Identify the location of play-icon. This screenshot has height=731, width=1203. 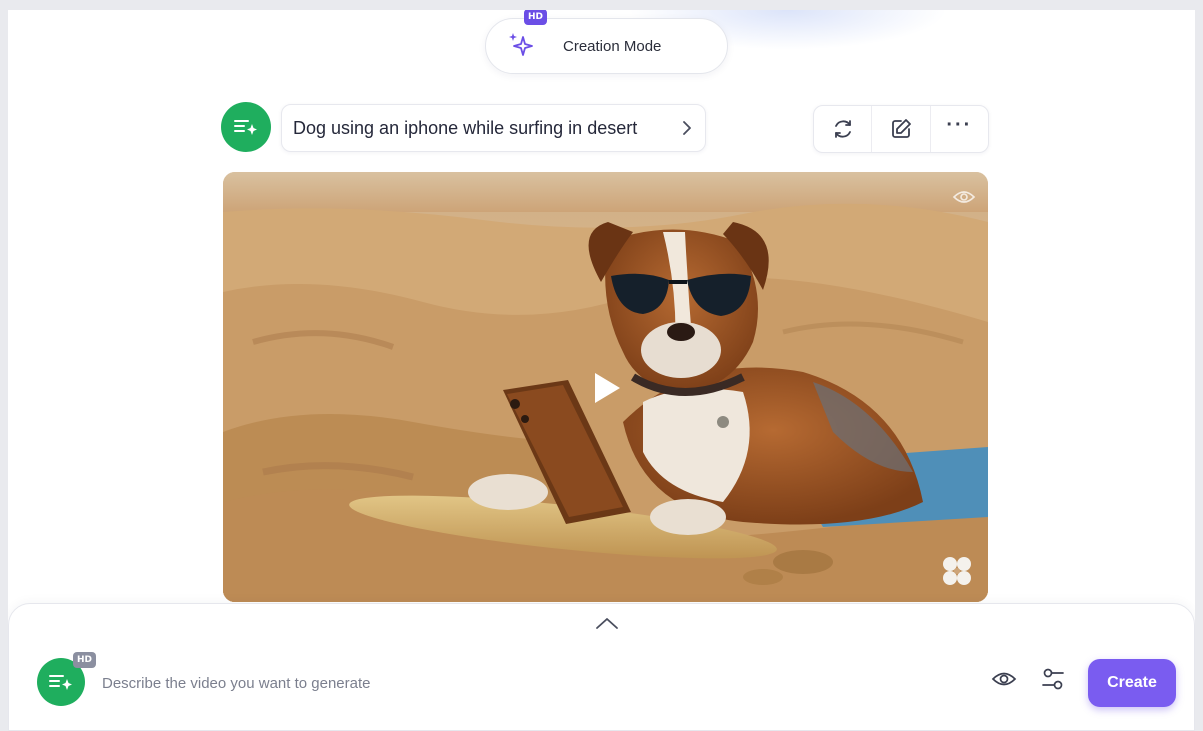
(607, 388).